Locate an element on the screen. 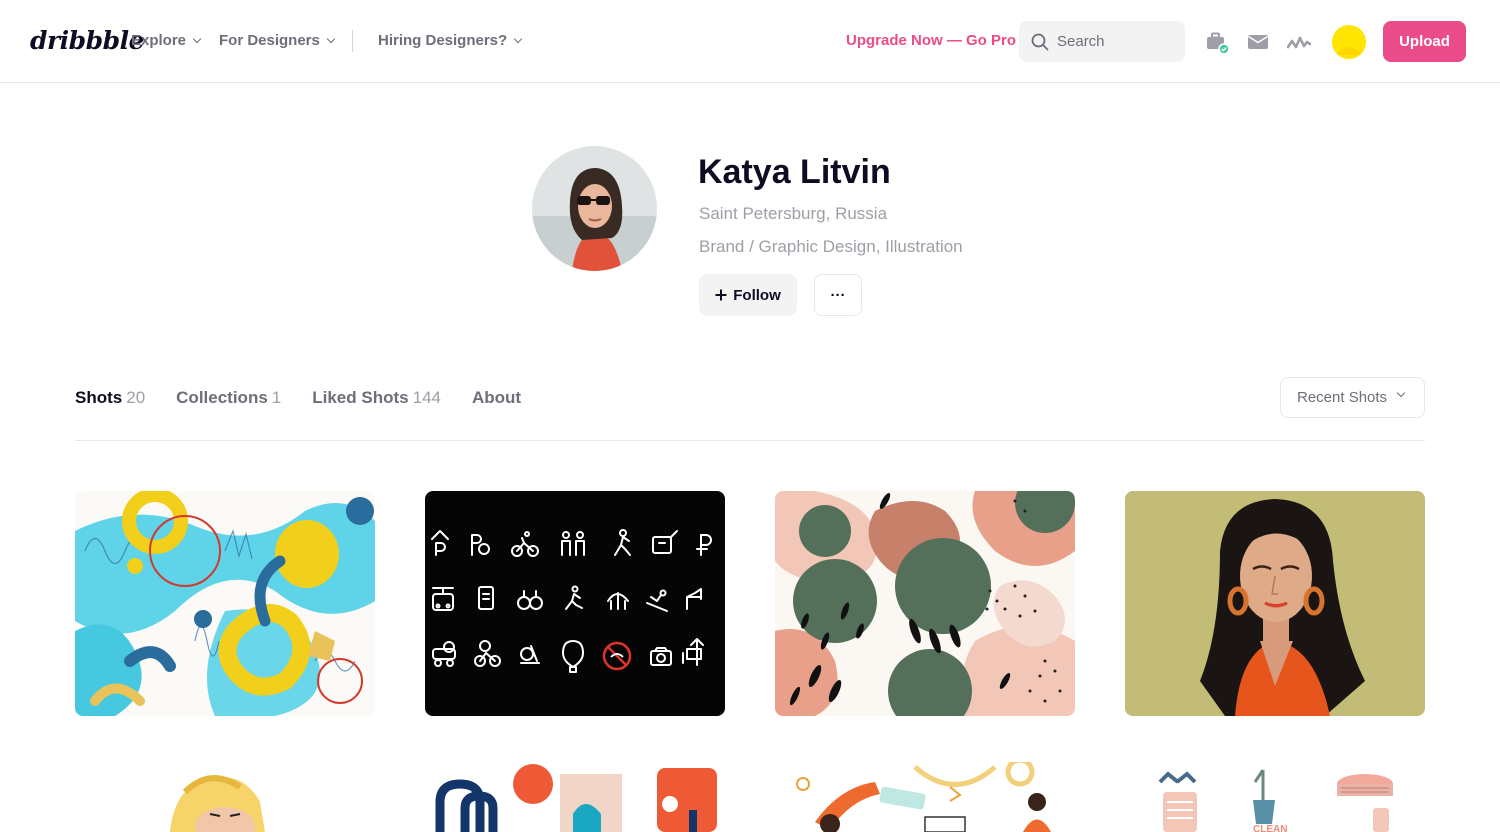 The image size is (1500, 832). profile-avatar is located at coordinates (594, 208).